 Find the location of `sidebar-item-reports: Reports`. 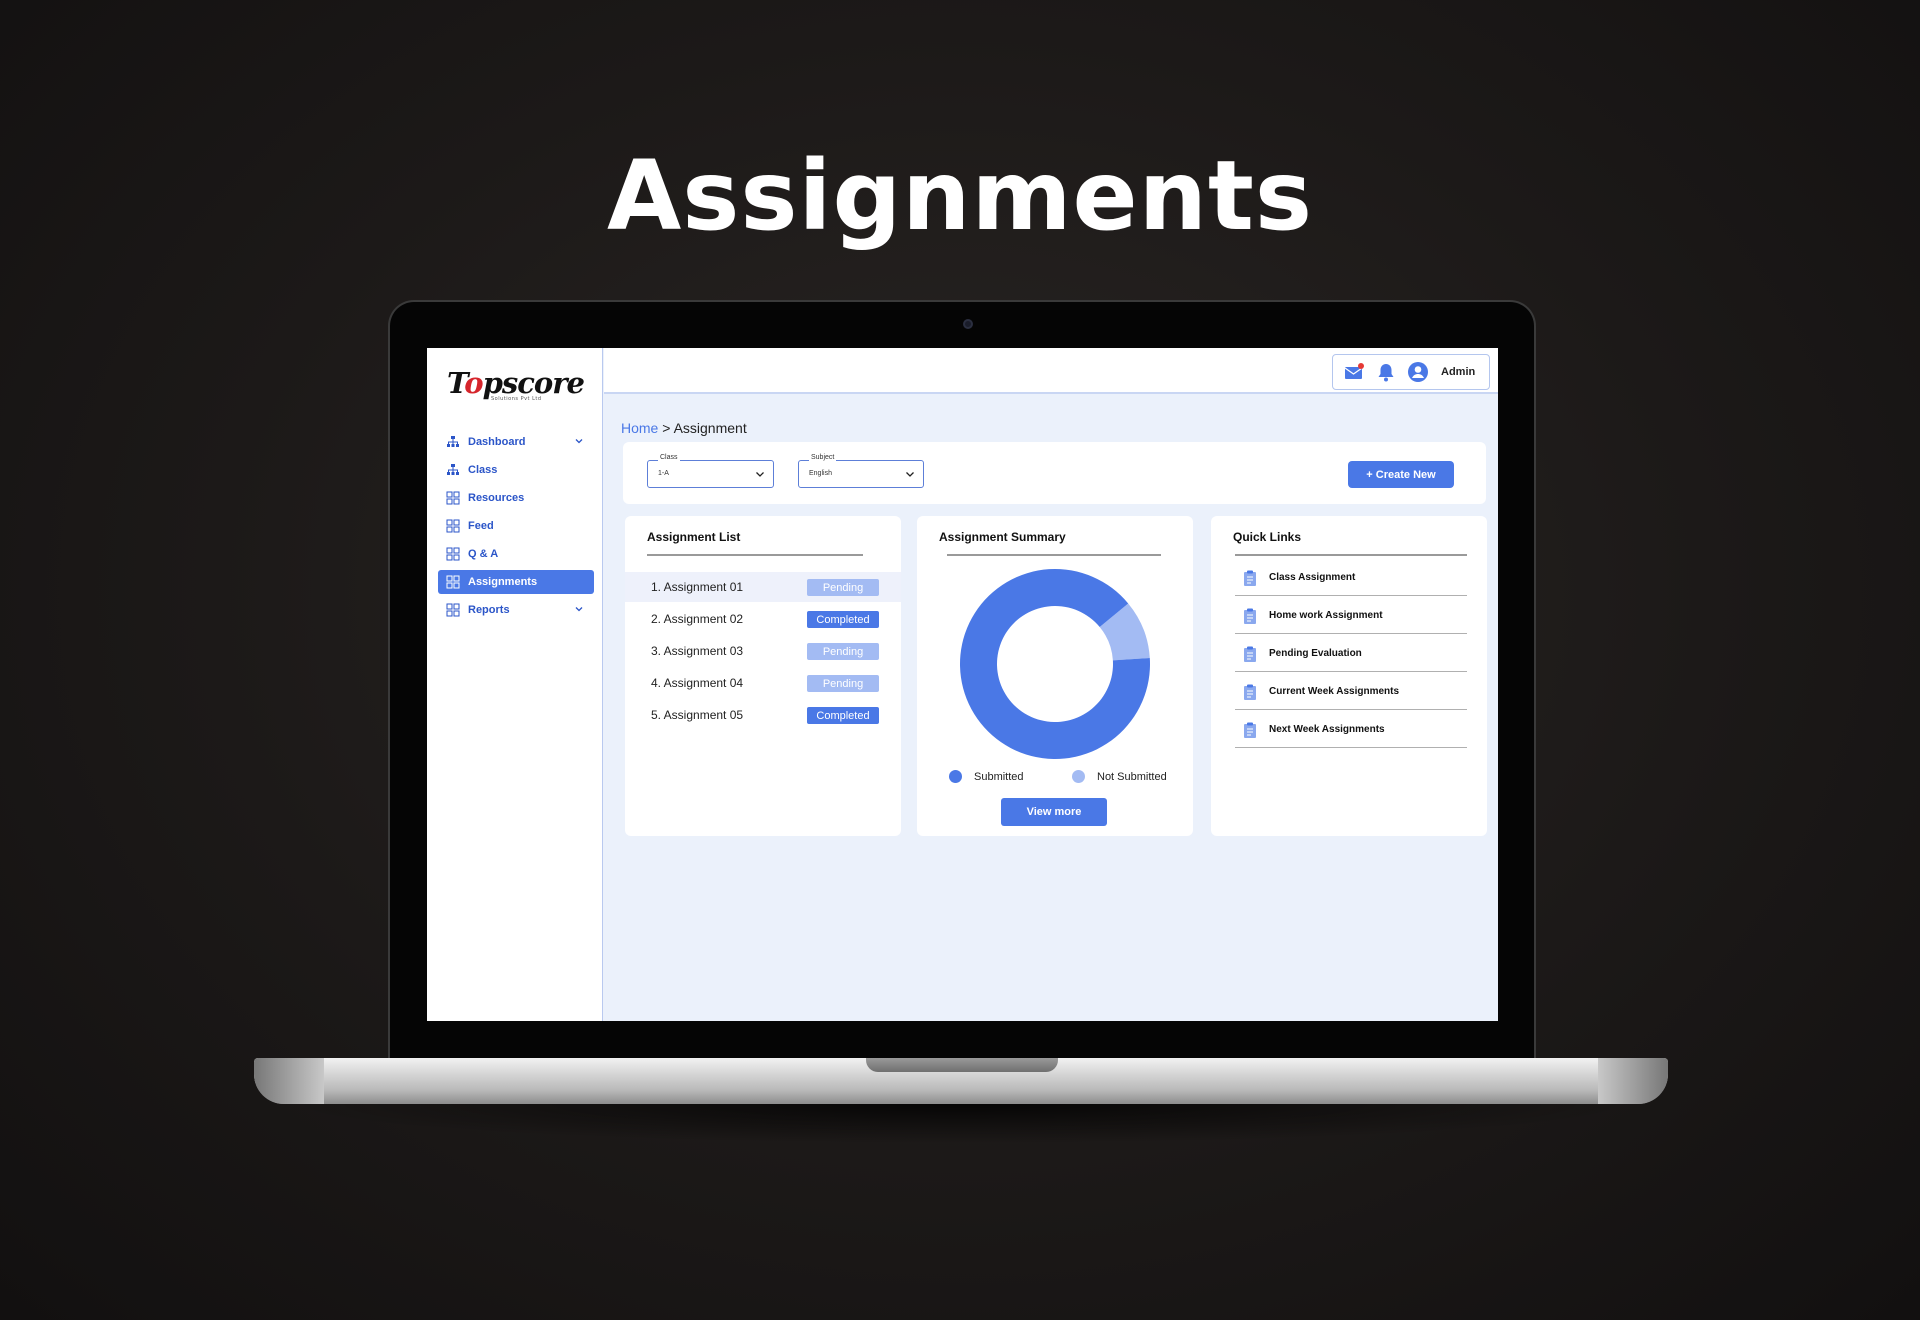

sidebar-item-reports: Reports is located at coordinates (516, 610).